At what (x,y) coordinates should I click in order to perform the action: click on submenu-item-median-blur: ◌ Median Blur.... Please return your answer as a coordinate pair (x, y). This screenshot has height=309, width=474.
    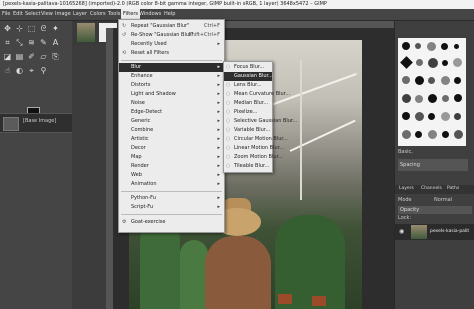
    Looking at the image, I should click on (248, 103).